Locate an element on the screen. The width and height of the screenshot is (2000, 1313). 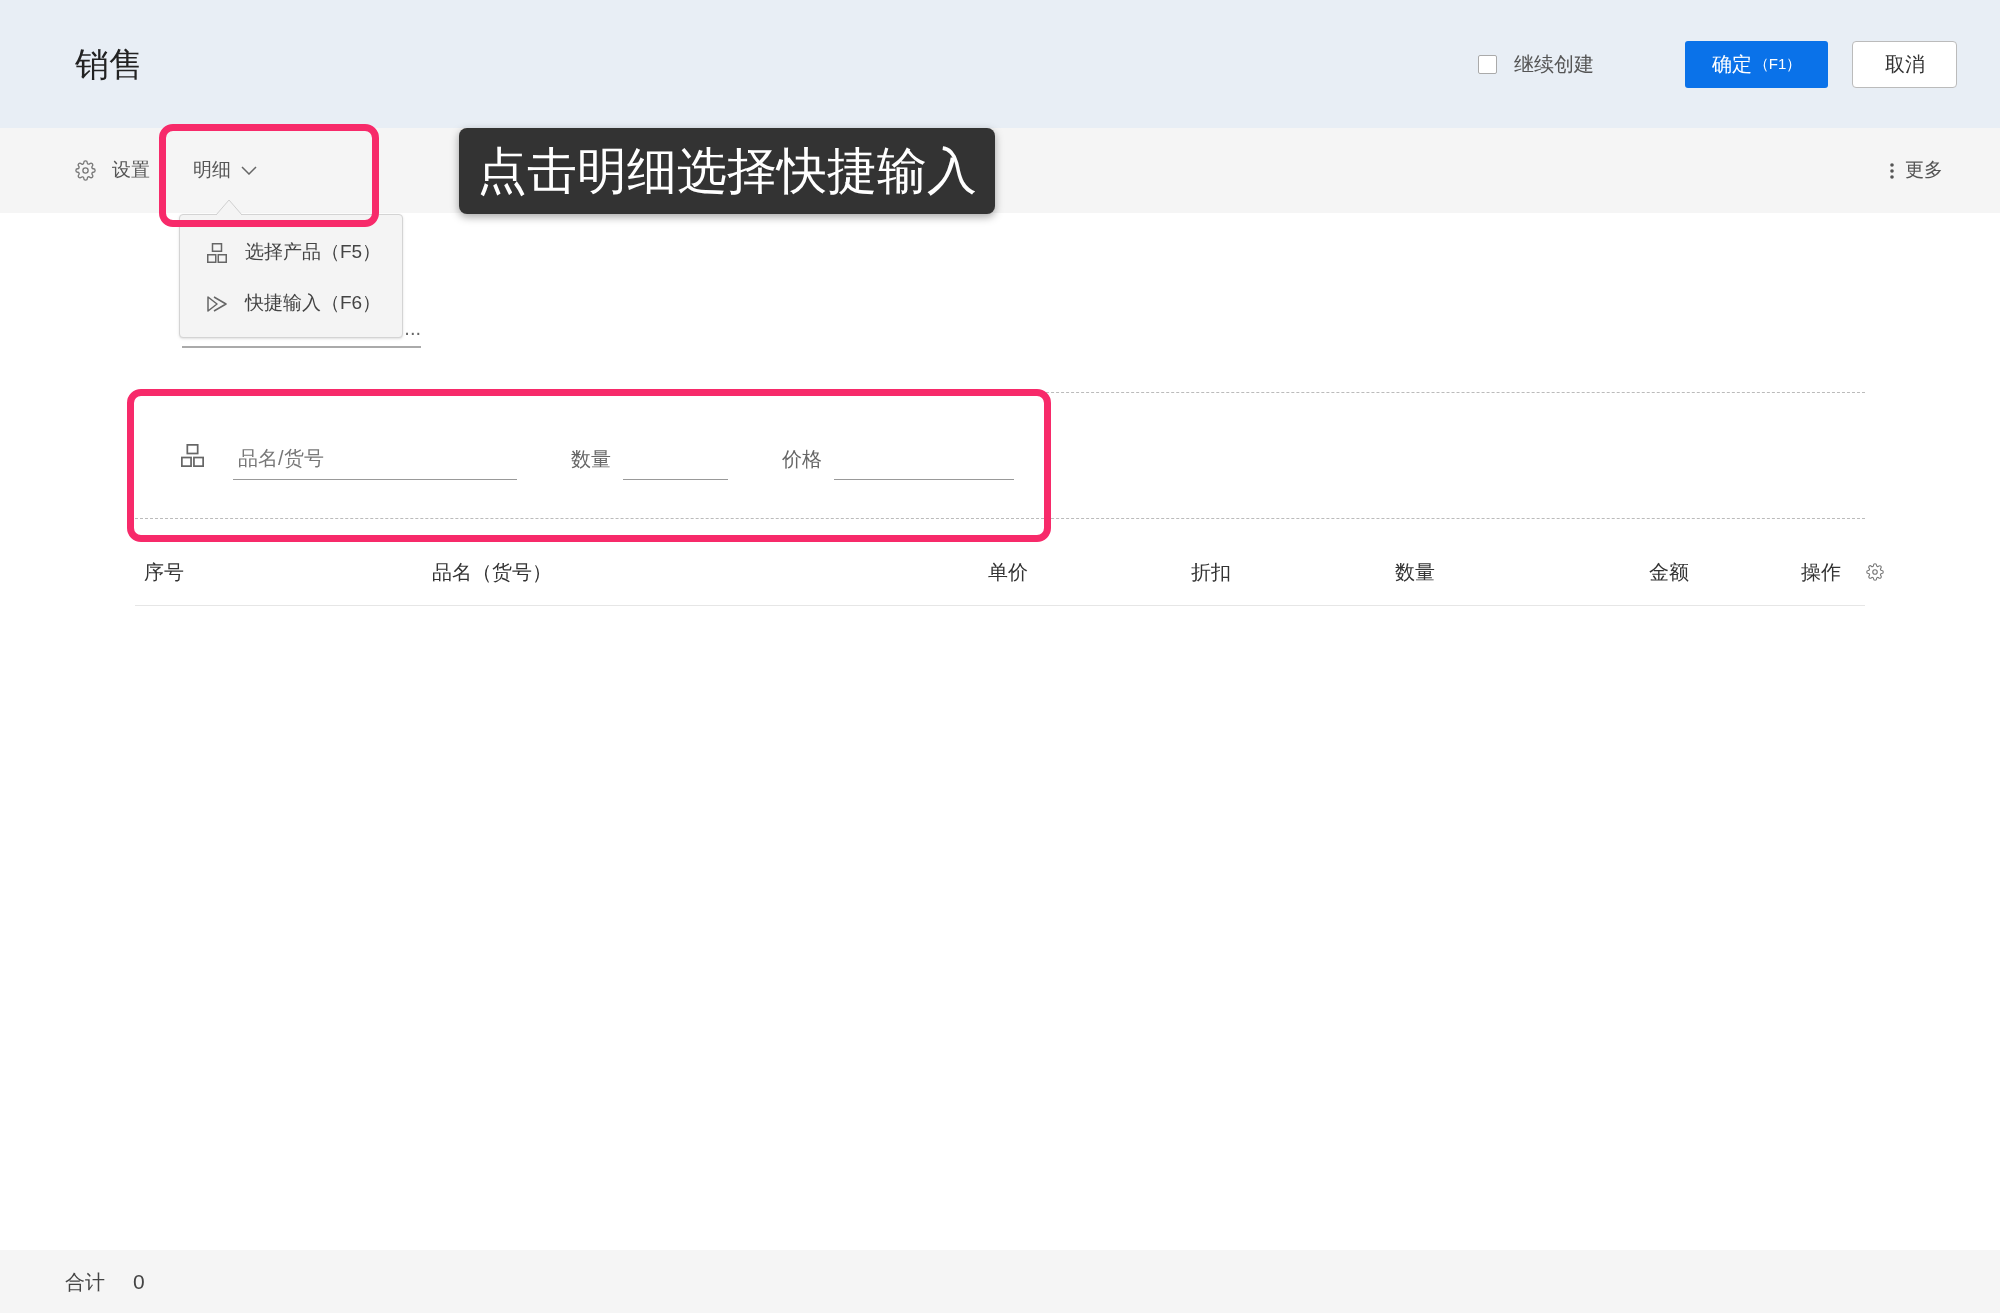
confirm-button: 确定（F1） is located at coordinates (1756, 64).